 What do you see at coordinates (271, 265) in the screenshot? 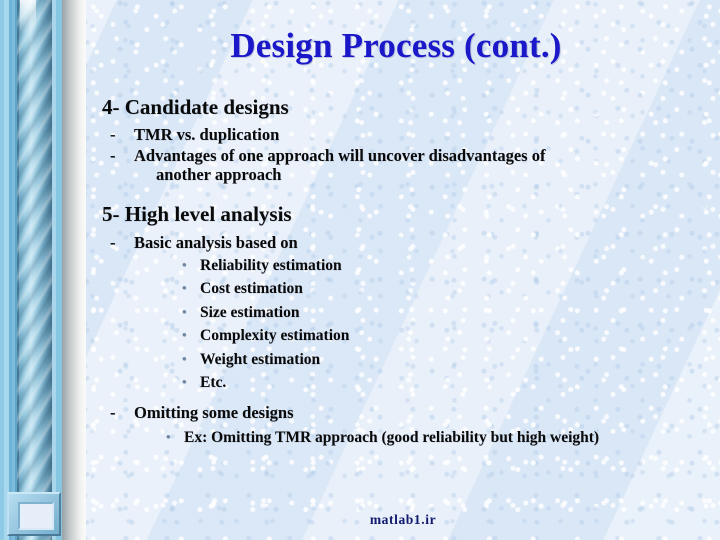
I see `sub-bullet-text: Reliability estimation` at bounding box center [271, 265].